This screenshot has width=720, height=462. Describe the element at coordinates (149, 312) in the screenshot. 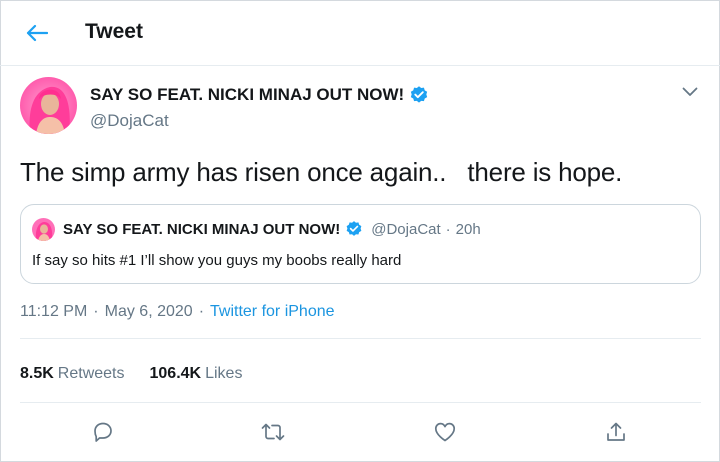

I see `tweet-date: May 6, 2020` at that location.